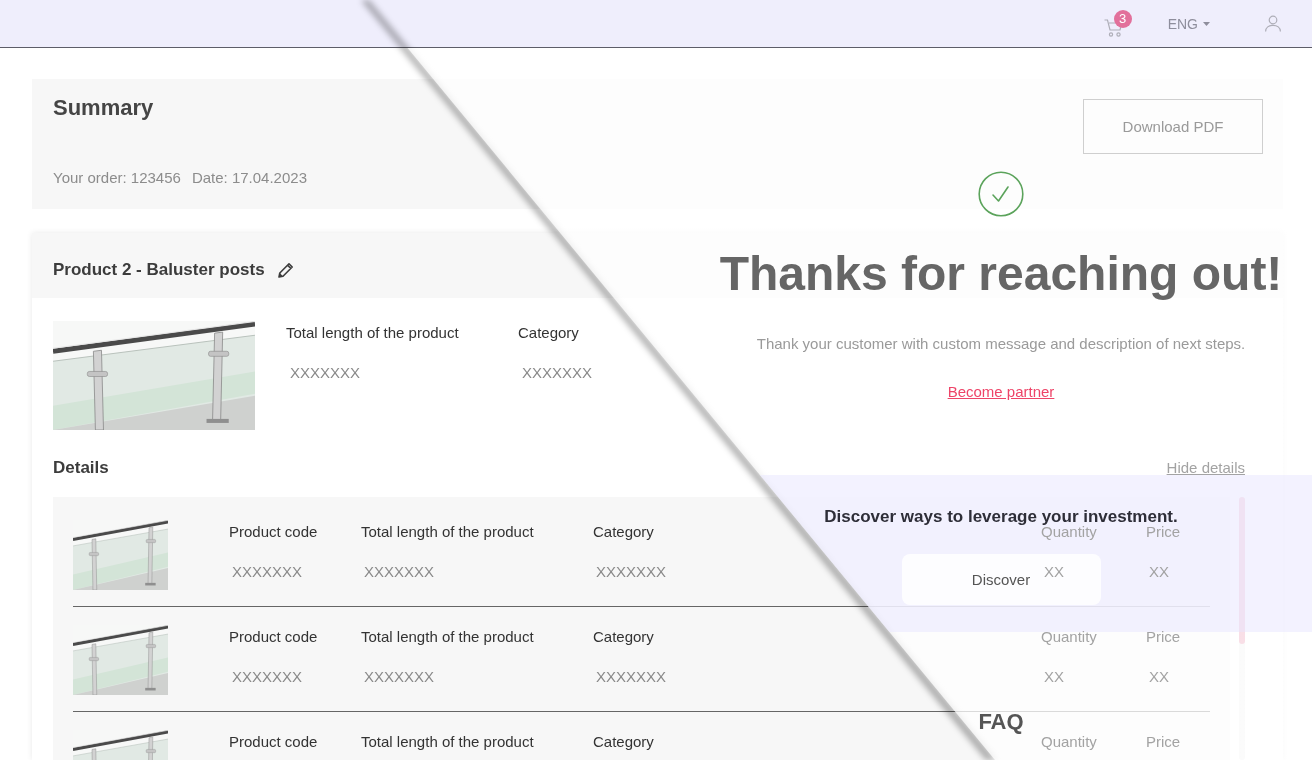 This screenshot has height=760, width=1312. Describe the element at coordinates (1001, 274) in the screenshot. I see `thanks-title: Thanks for reaching out!` at that location.